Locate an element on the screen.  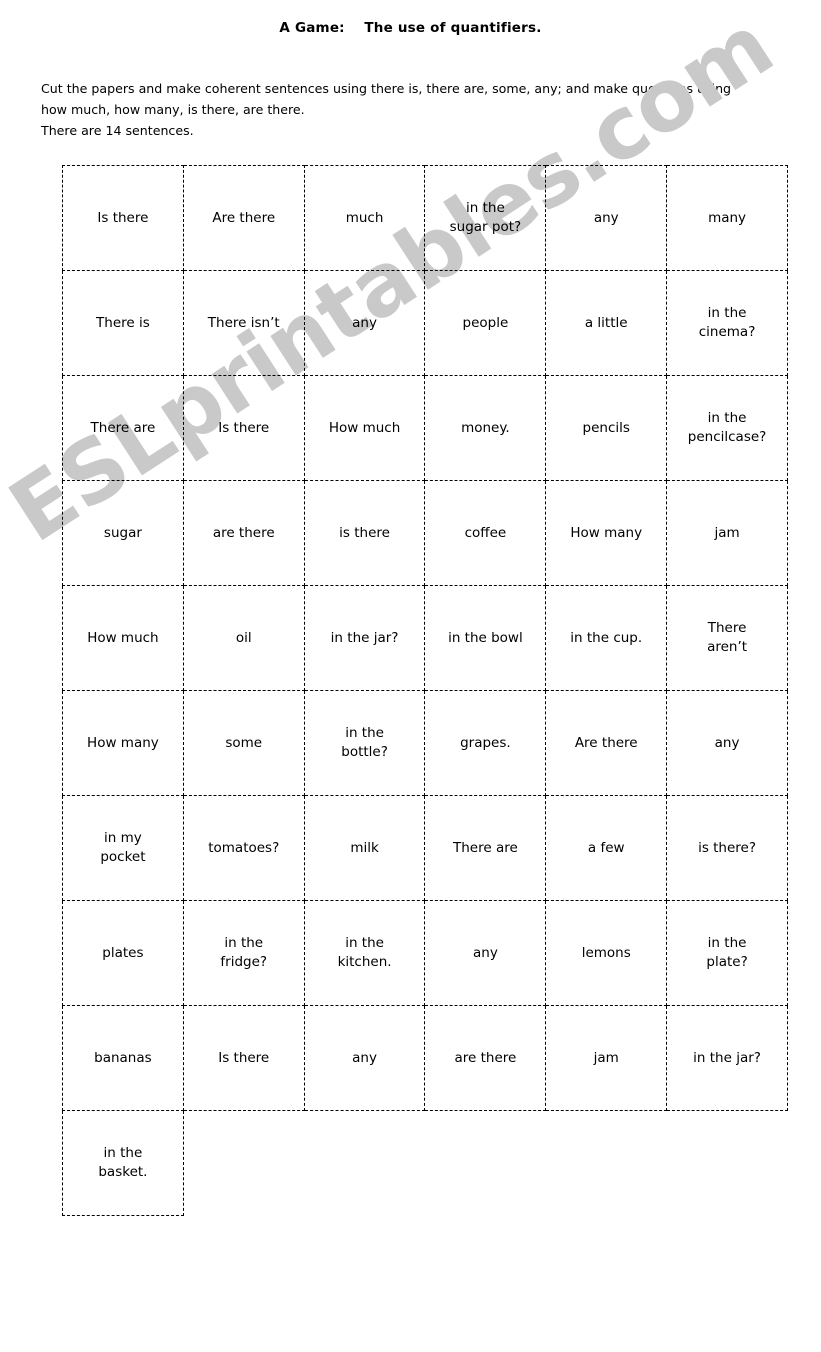
table-row: in the basket. is located at coordinates (425, 1163).